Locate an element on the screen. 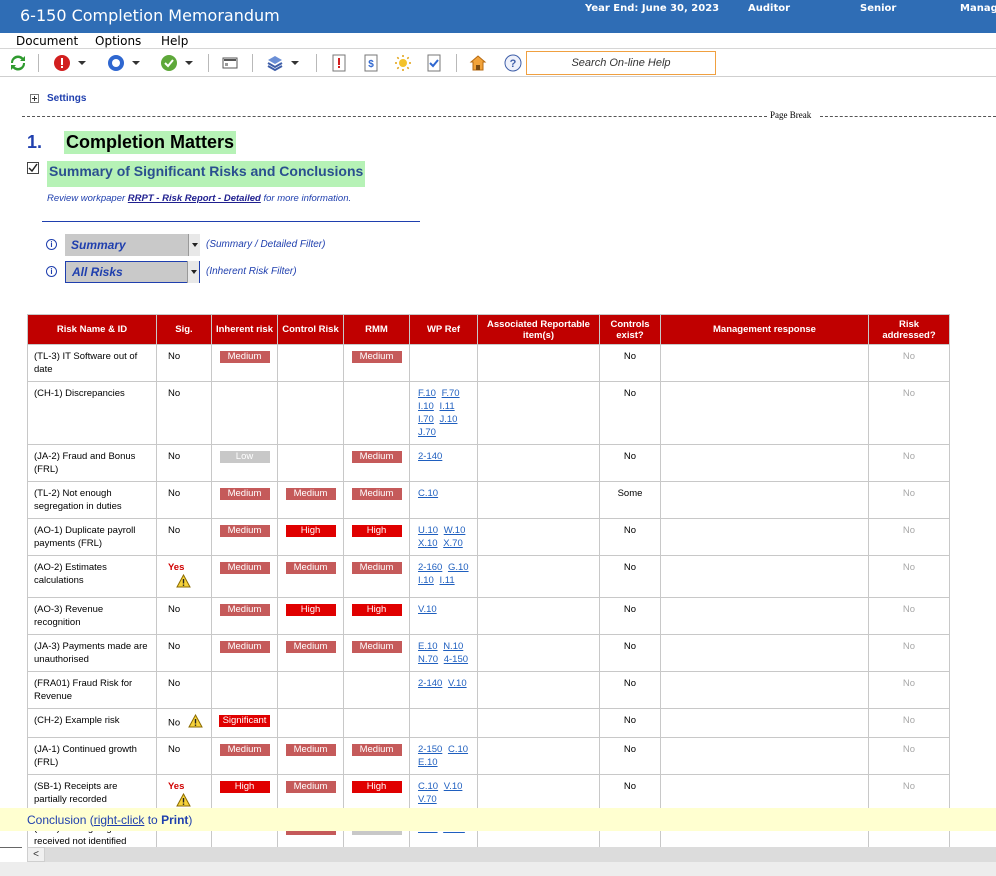 The image size is (996, 876). wp-ref-link: I.11 is located at coordinates (447, 580).